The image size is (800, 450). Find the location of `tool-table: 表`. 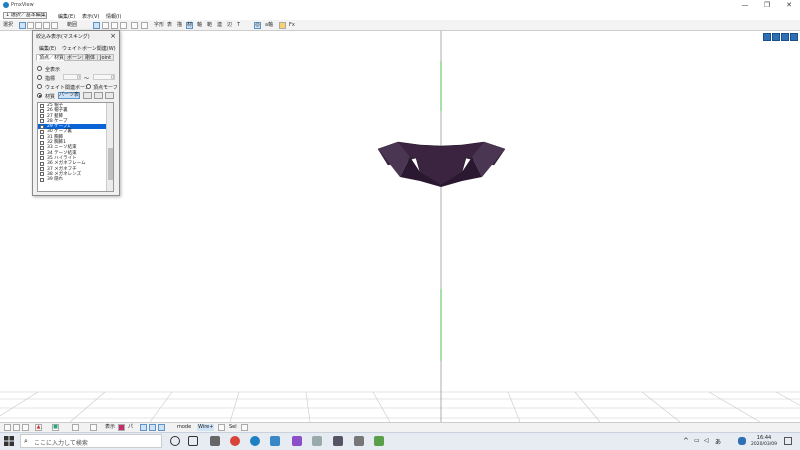

tool-table: 表 is located at coordinates (169, 25).